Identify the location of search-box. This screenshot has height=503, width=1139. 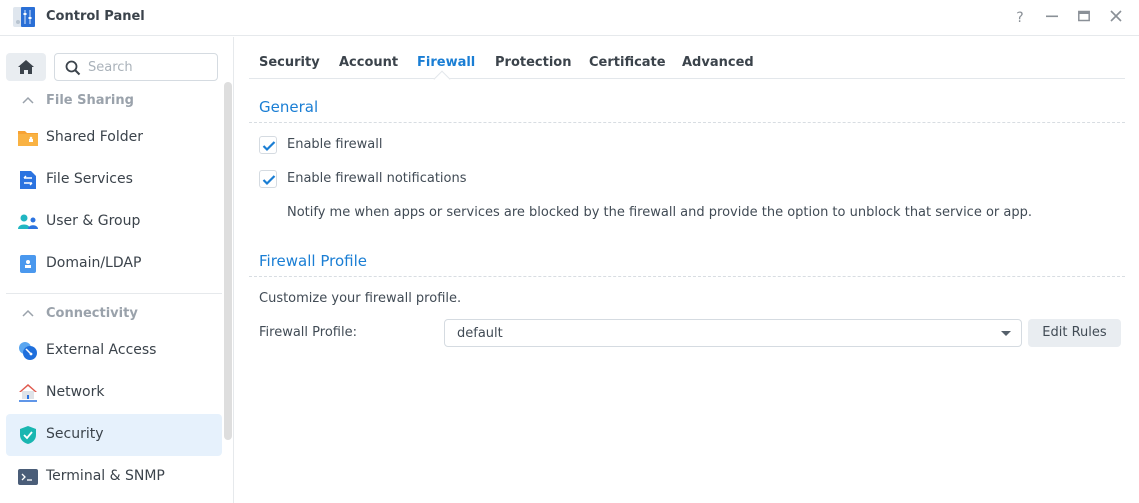
(136, 67).